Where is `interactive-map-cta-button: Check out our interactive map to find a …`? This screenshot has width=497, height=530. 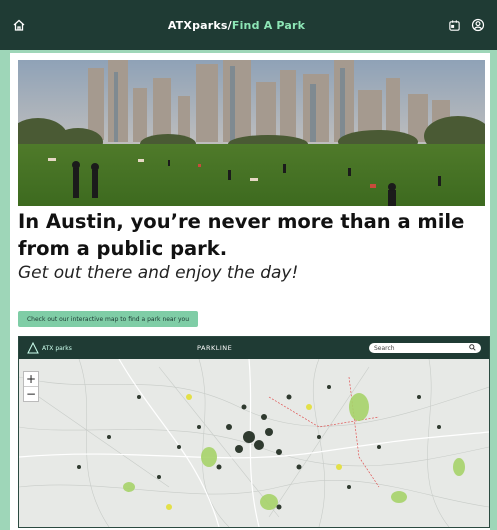 interactive-map-cta-button: Check out our interactive map to find a … is located at coordinates (108, 319).